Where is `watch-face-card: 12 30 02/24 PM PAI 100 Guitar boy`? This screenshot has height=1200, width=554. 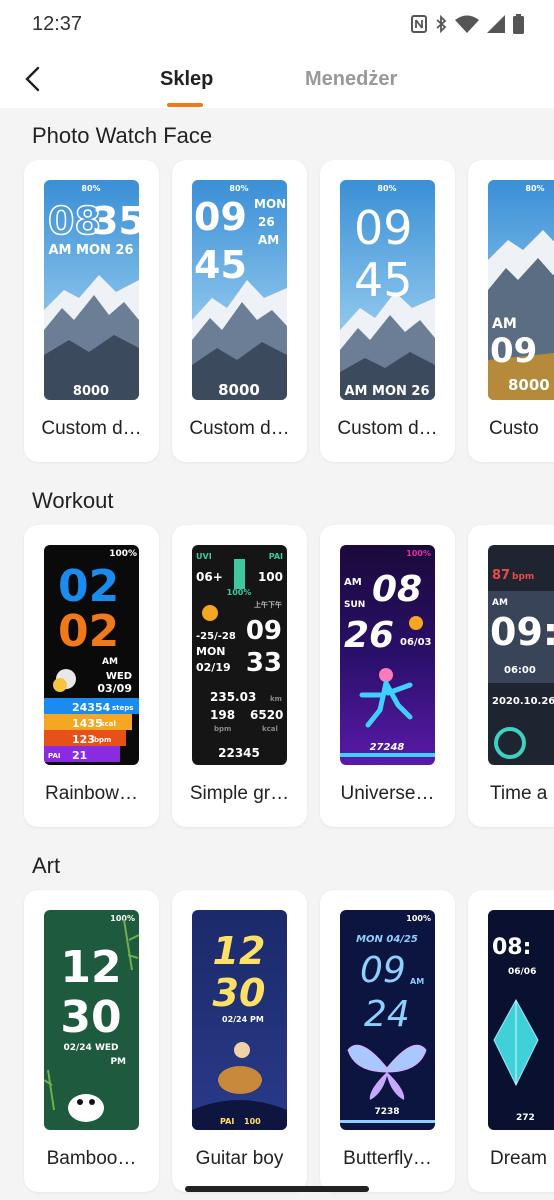 watch-face-card: 12 30 02/24 PM PAI 100 Guitar boy is located at coordinates (239, 1041).